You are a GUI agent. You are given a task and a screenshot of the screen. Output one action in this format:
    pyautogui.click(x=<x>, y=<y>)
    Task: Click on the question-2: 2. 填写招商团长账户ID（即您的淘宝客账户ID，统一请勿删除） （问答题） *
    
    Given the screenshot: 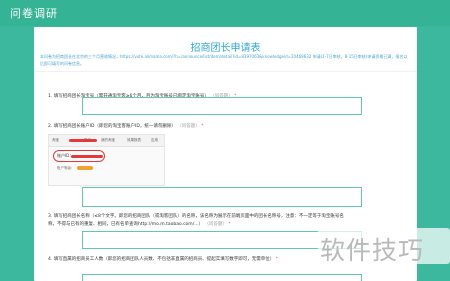 What is the action you would take?
    pyautogui.click(x=125, y=126)
    